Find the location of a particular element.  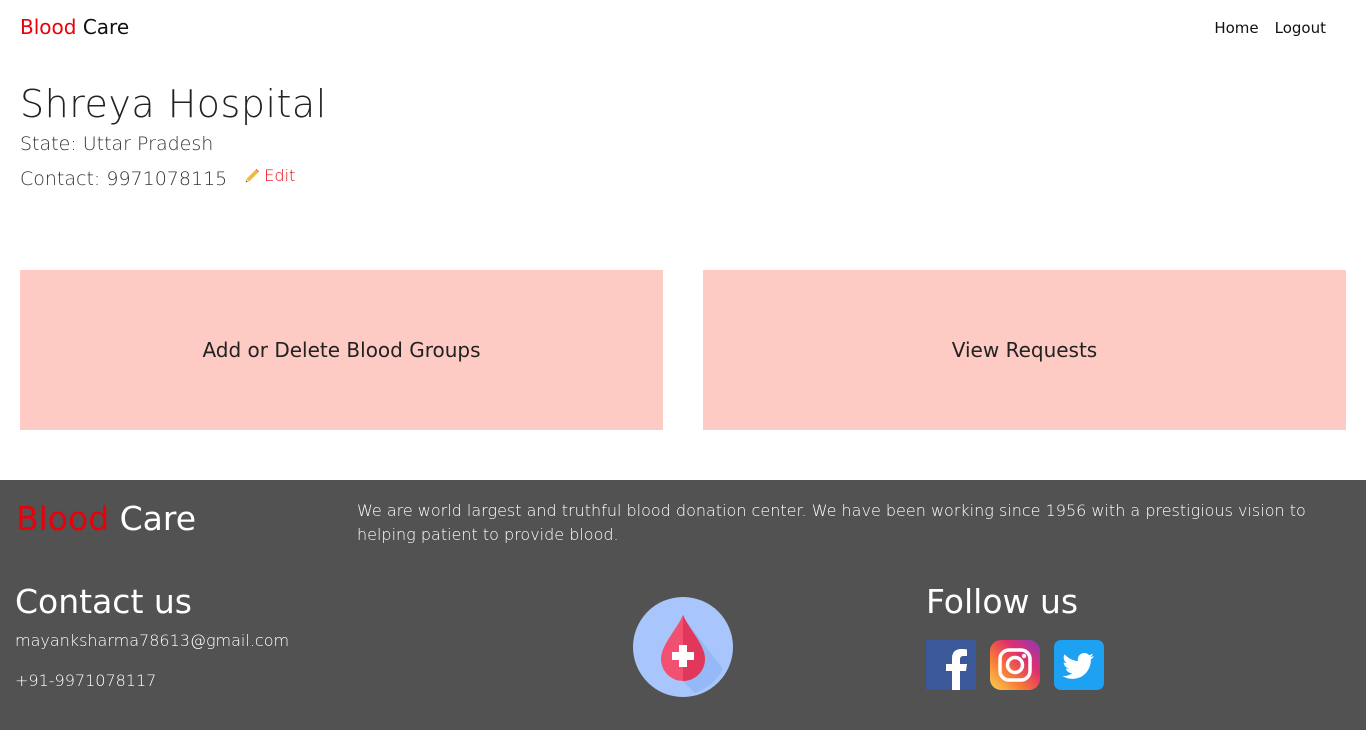

instagram-icon is located at coordinates (1015, 665).